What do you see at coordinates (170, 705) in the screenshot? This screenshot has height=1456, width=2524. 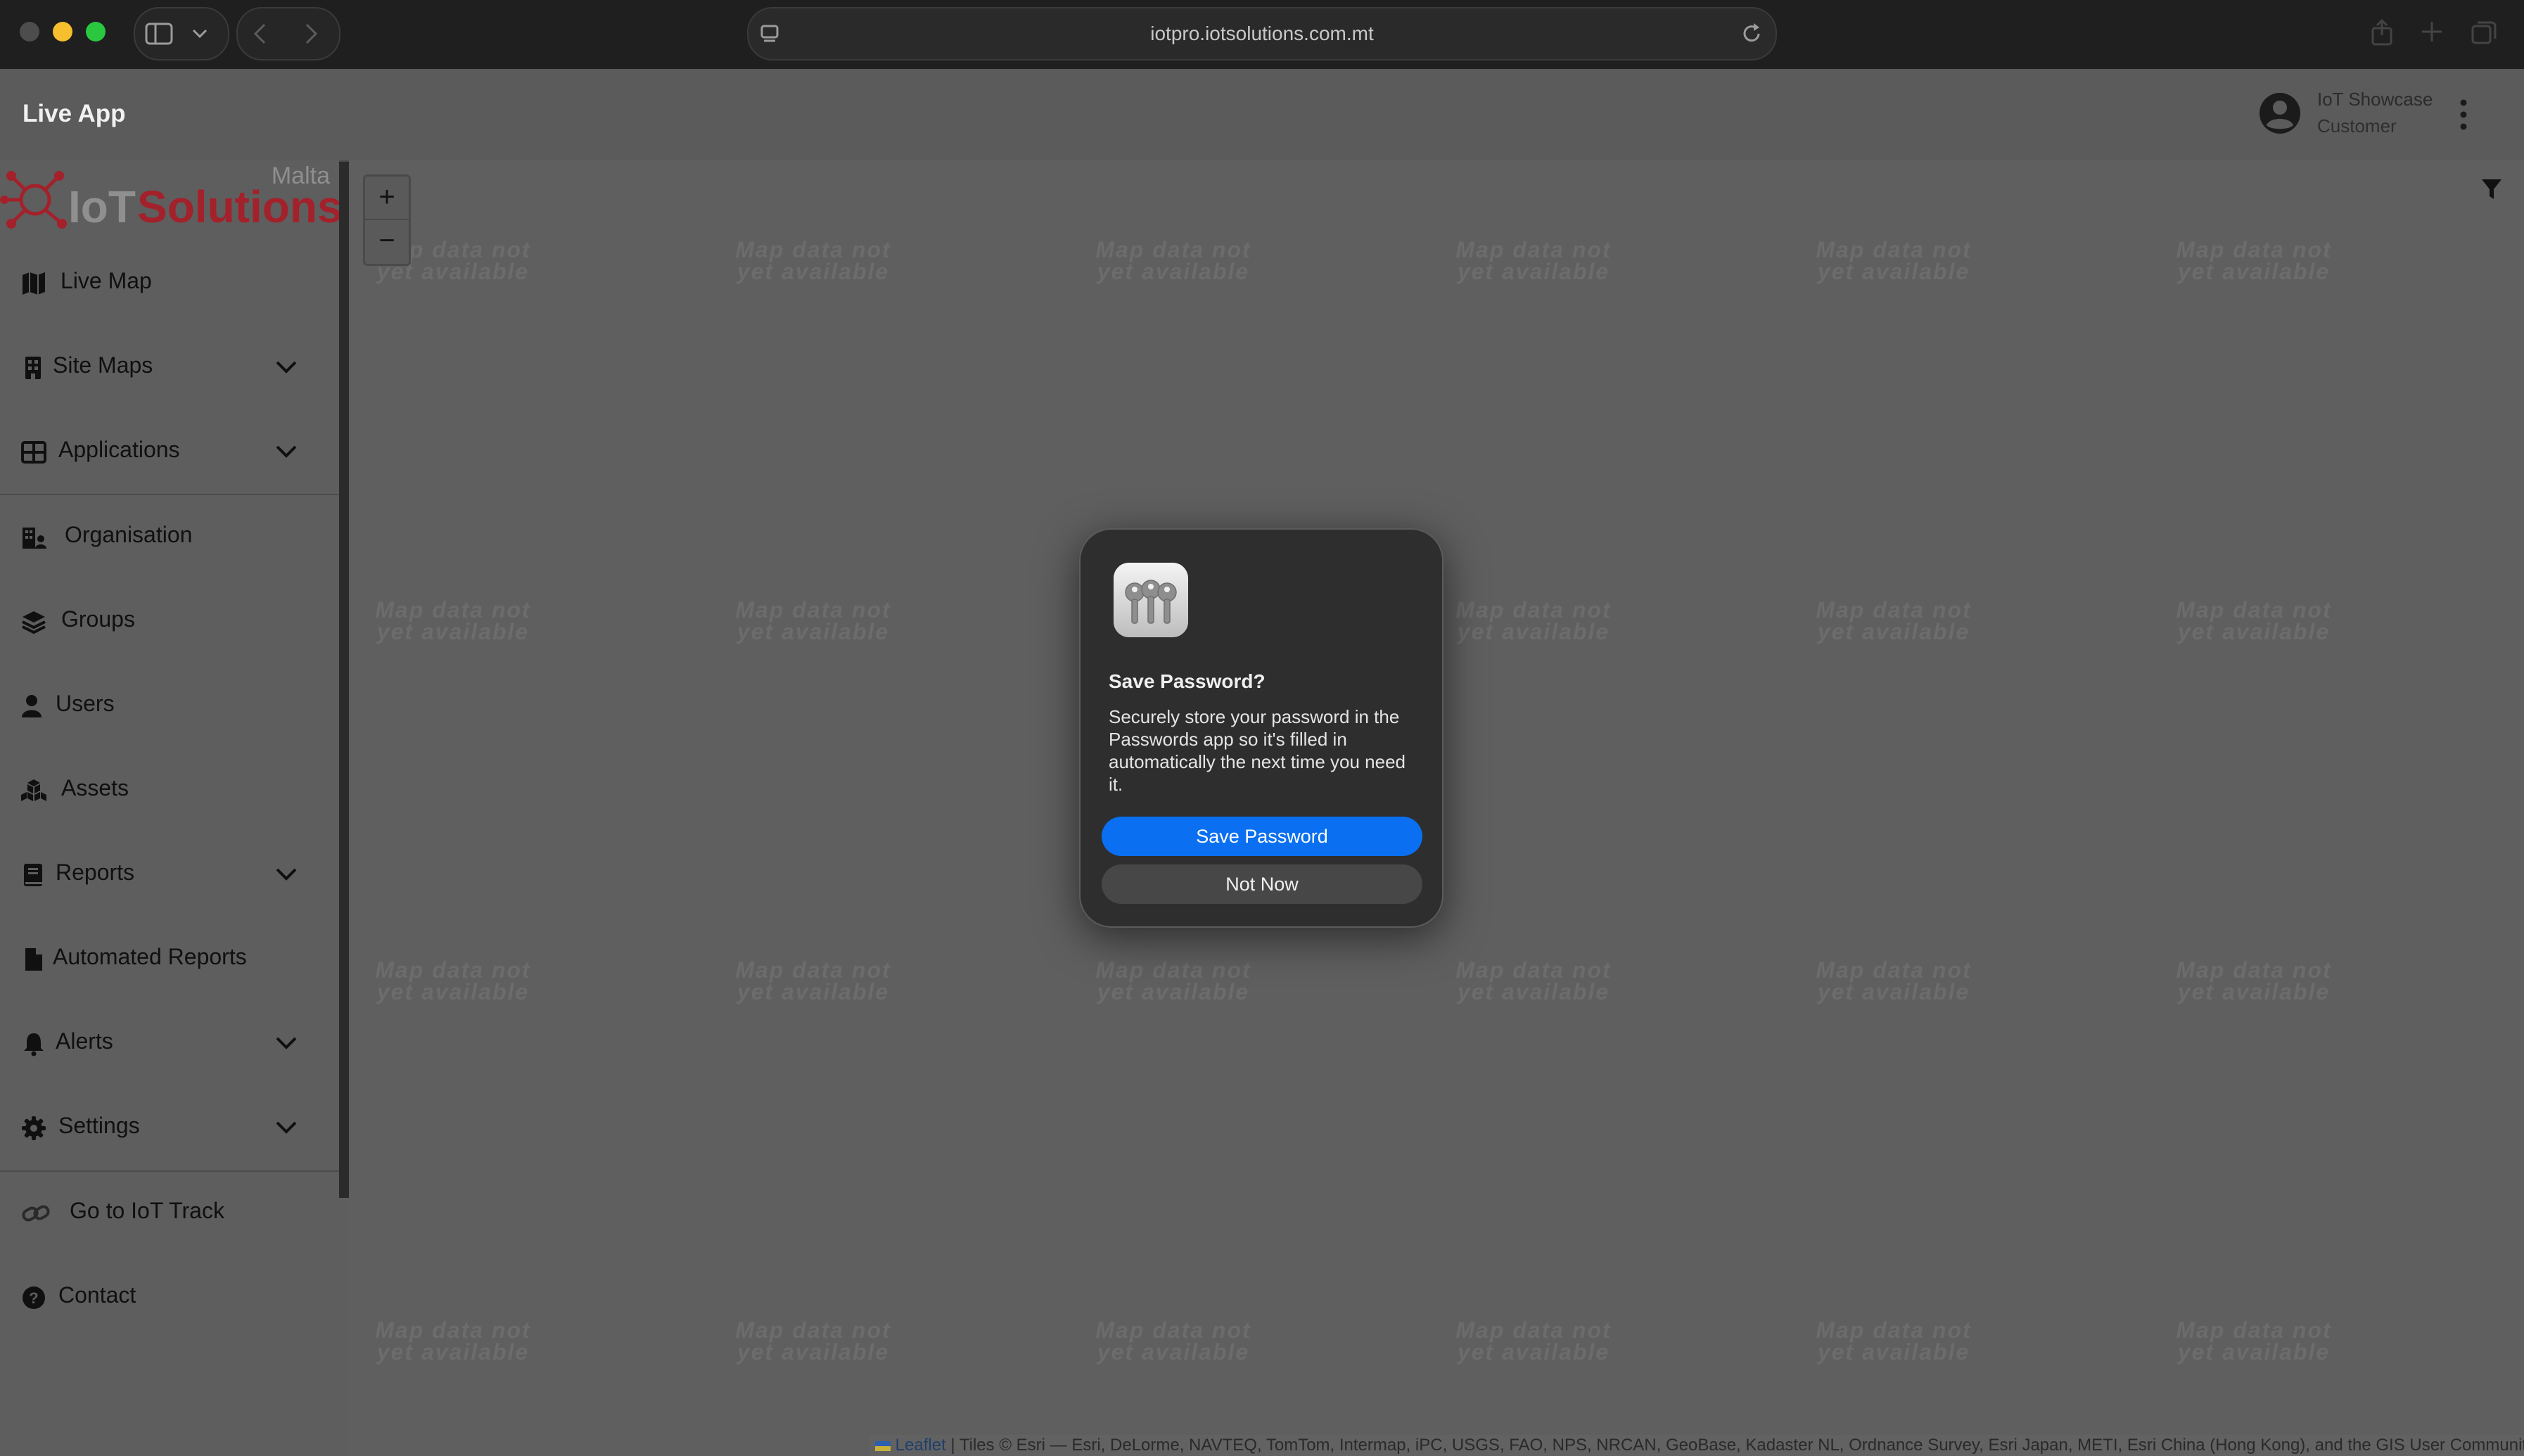 I see `sidebar-item-users: Users` at bounding box center [170, 705].